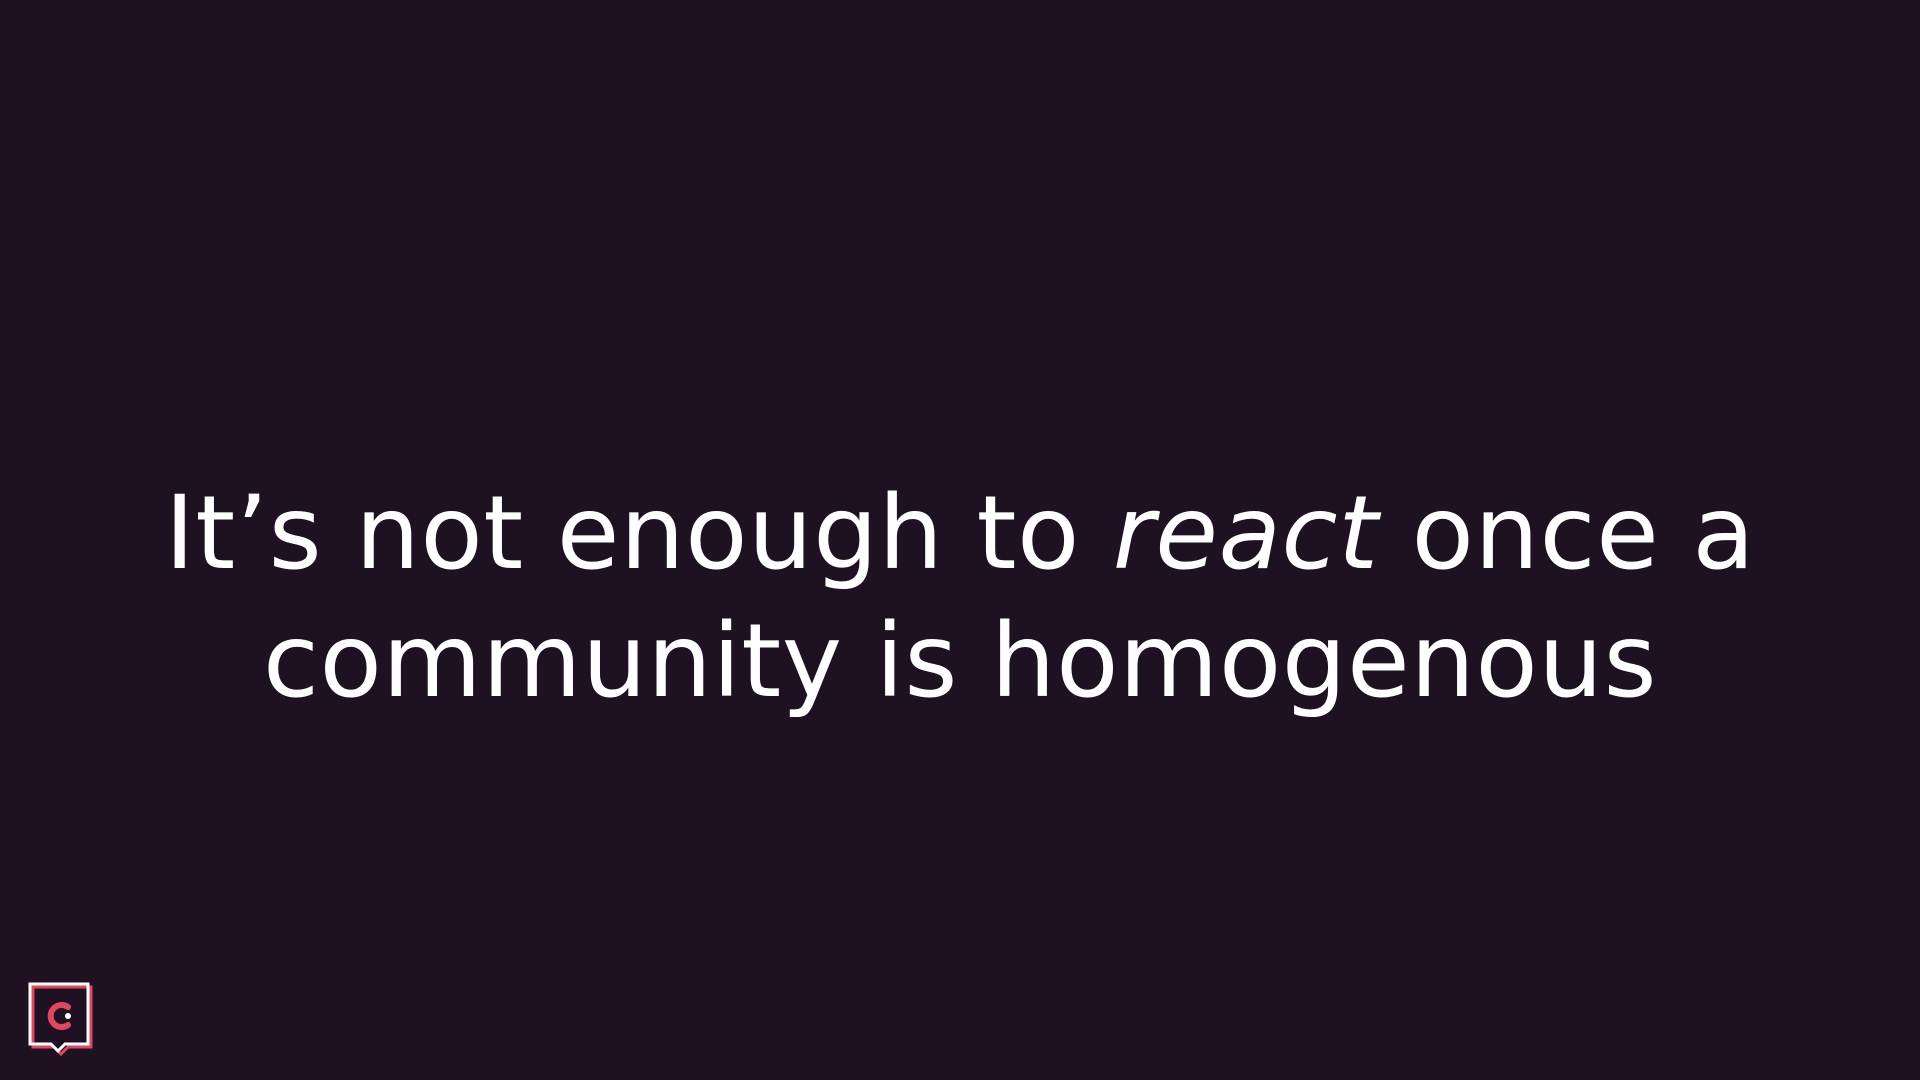 The image size is (1920, 1080). Describe the element at coordinates (60, 1019) in the screenshot. I see `c-speech-bubble-logo-icon` at that location.